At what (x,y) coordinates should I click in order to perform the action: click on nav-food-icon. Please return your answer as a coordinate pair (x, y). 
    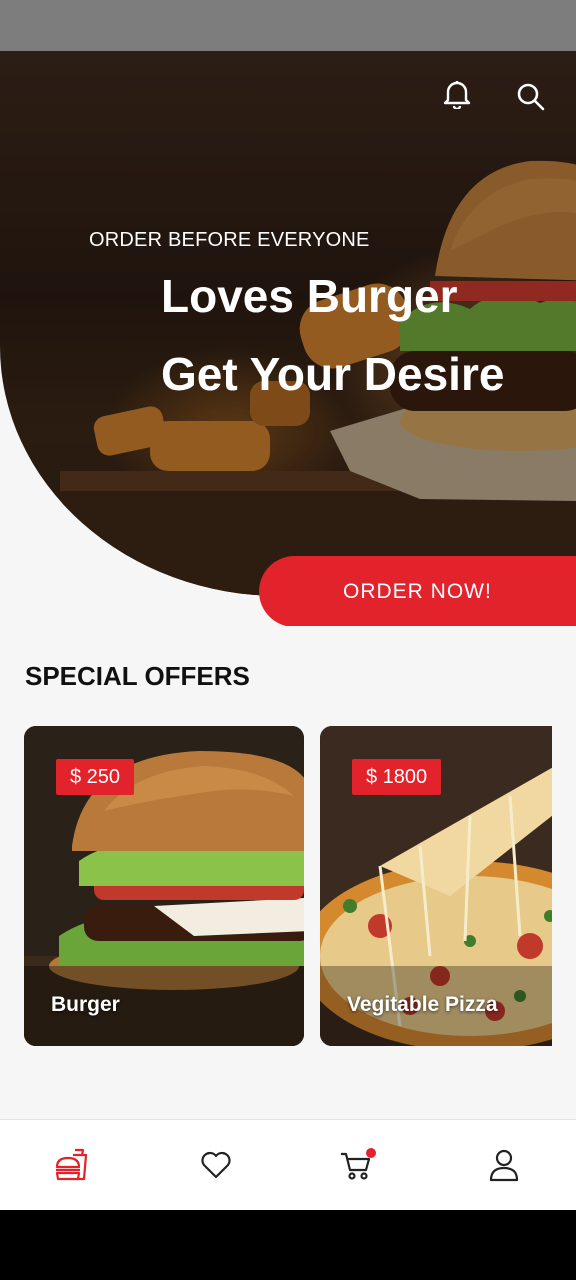
    Looking at the image, I should click on (71, 1165).